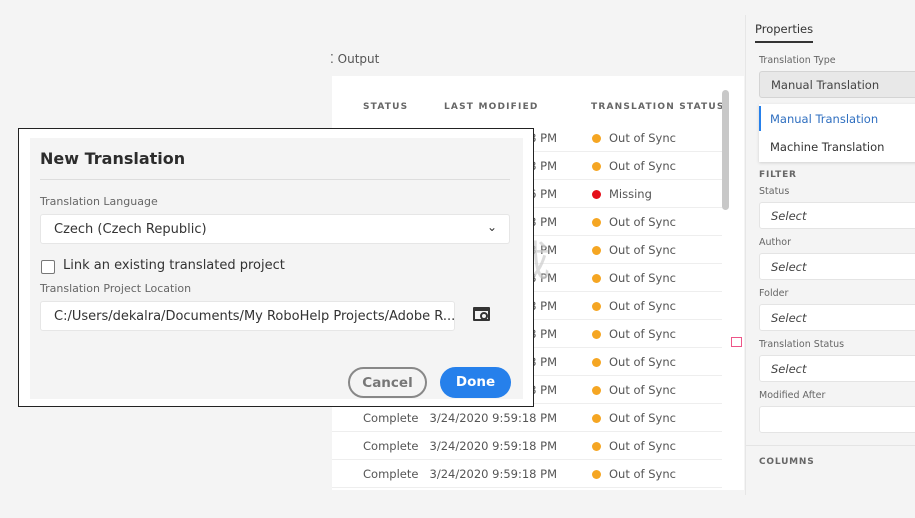 The image size is (915, 518). I want to click on filter-label: Translation Status, so click(802, 344).